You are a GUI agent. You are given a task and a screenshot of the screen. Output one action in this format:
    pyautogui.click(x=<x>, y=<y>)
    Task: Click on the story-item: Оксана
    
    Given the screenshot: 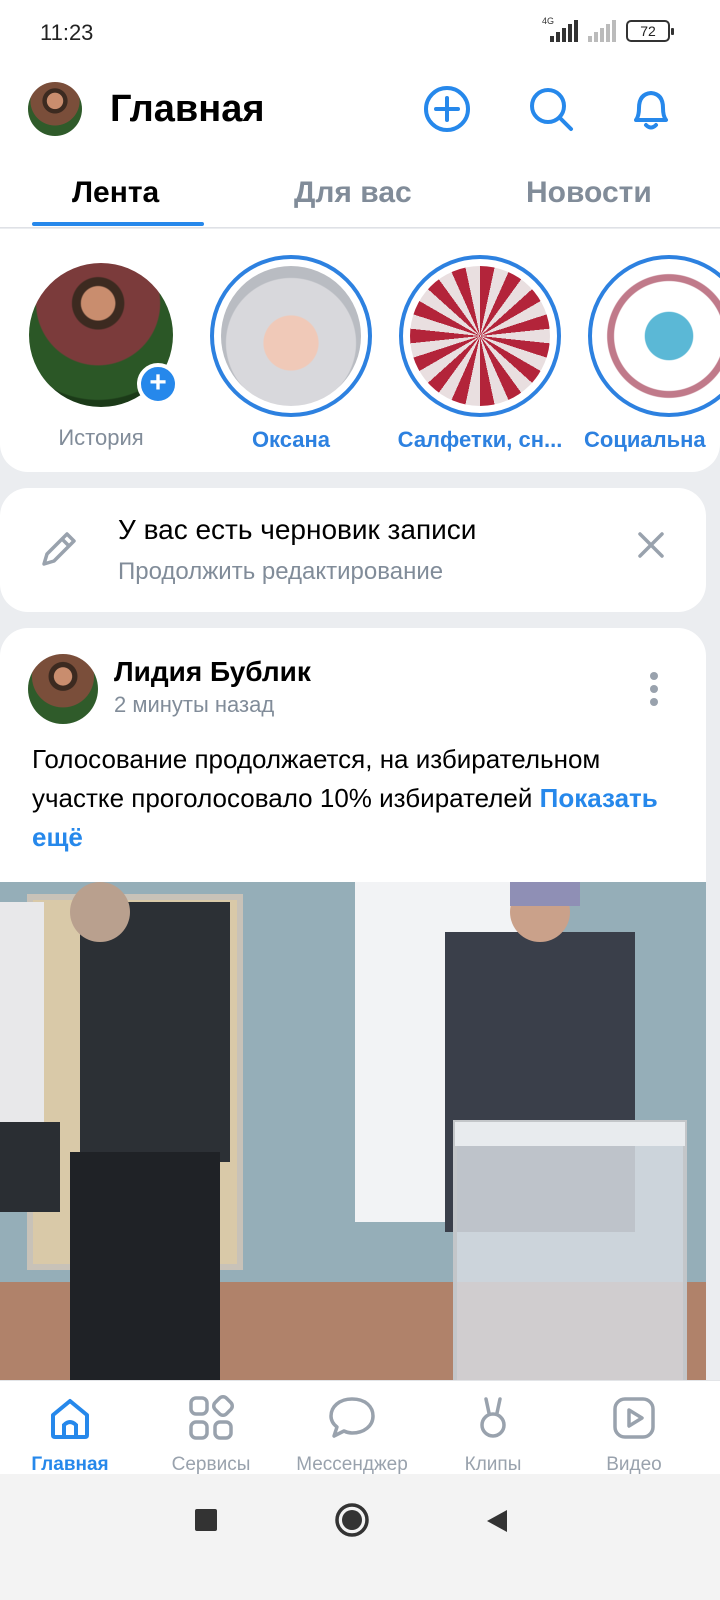 What is the action you would take?
    pyautogui.click(x=291, y=354)
    